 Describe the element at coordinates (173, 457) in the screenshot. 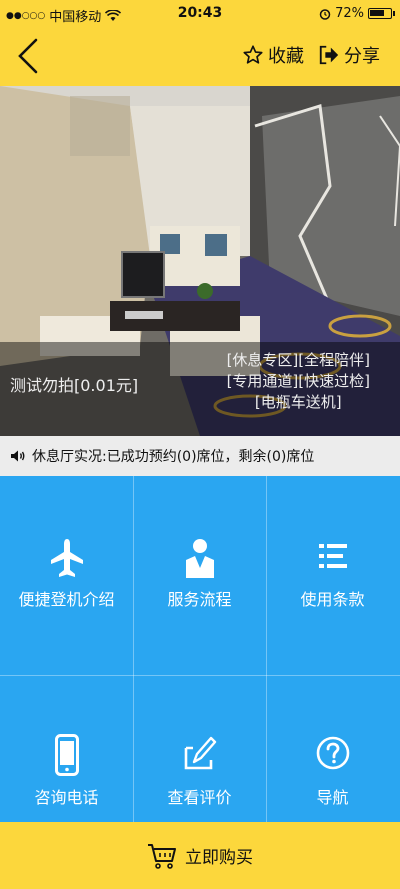

I see `availability-text: 休息厅实况:已成功预约(0)席位，剩余(0)席位` at that location.